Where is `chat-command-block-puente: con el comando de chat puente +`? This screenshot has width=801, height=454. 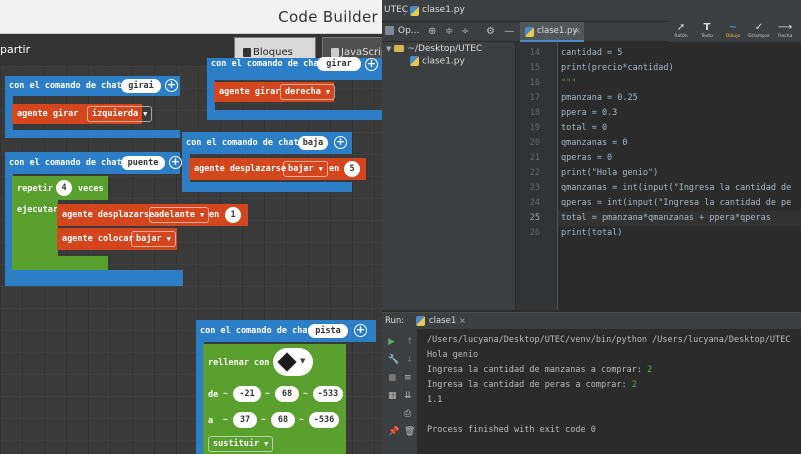 chat-command-block-puente: con el comando de chat puente + is located at coordinates (93, 163).